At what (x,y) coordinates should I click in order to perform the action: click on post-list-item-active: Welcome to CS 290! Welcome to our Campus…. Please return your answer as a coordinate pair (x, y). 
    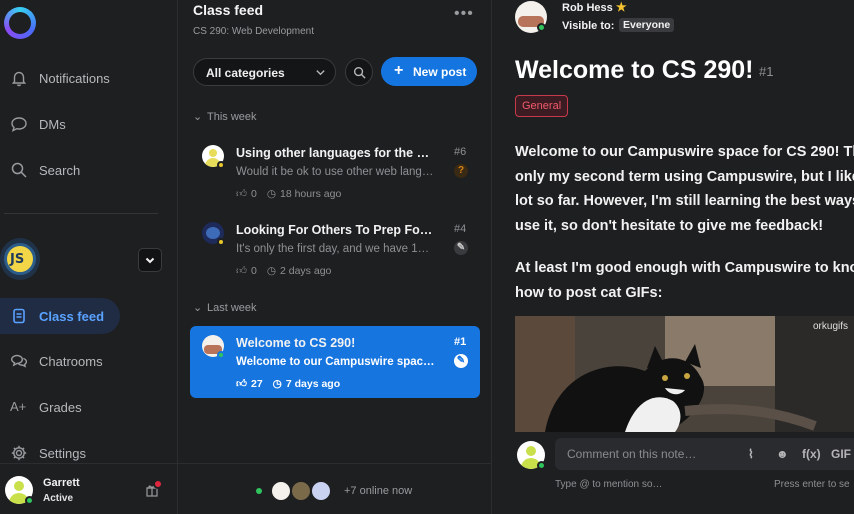
    Looking at the image, I should click on (335, 362).